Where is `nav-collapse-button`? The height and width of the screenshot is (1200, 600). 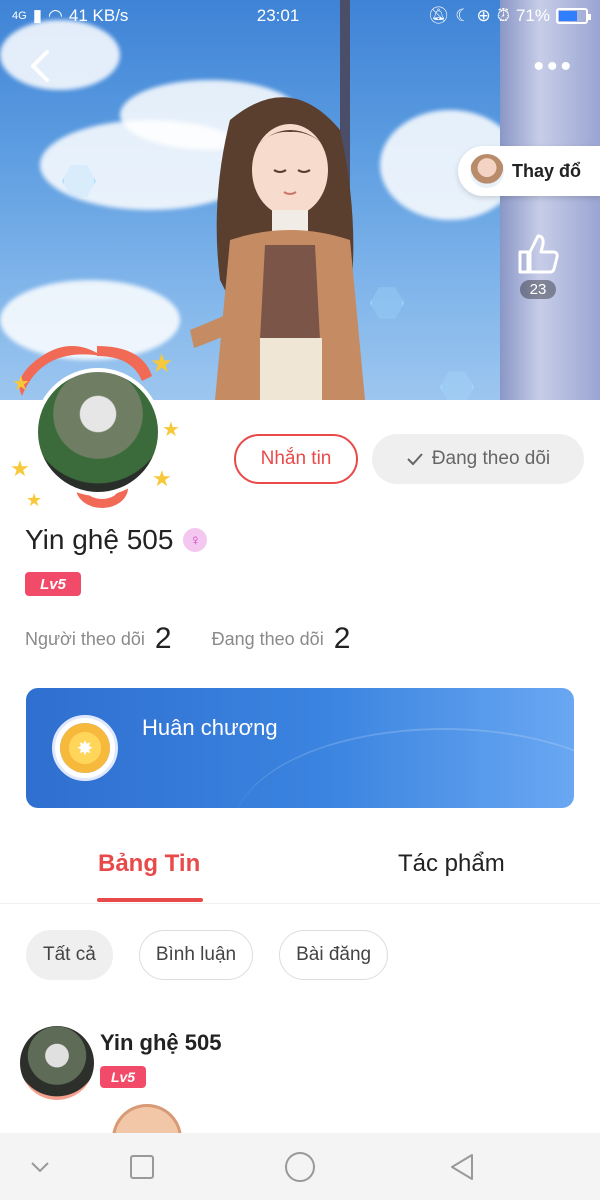 nav-collapse-button is located at coordinates (40, 1167).